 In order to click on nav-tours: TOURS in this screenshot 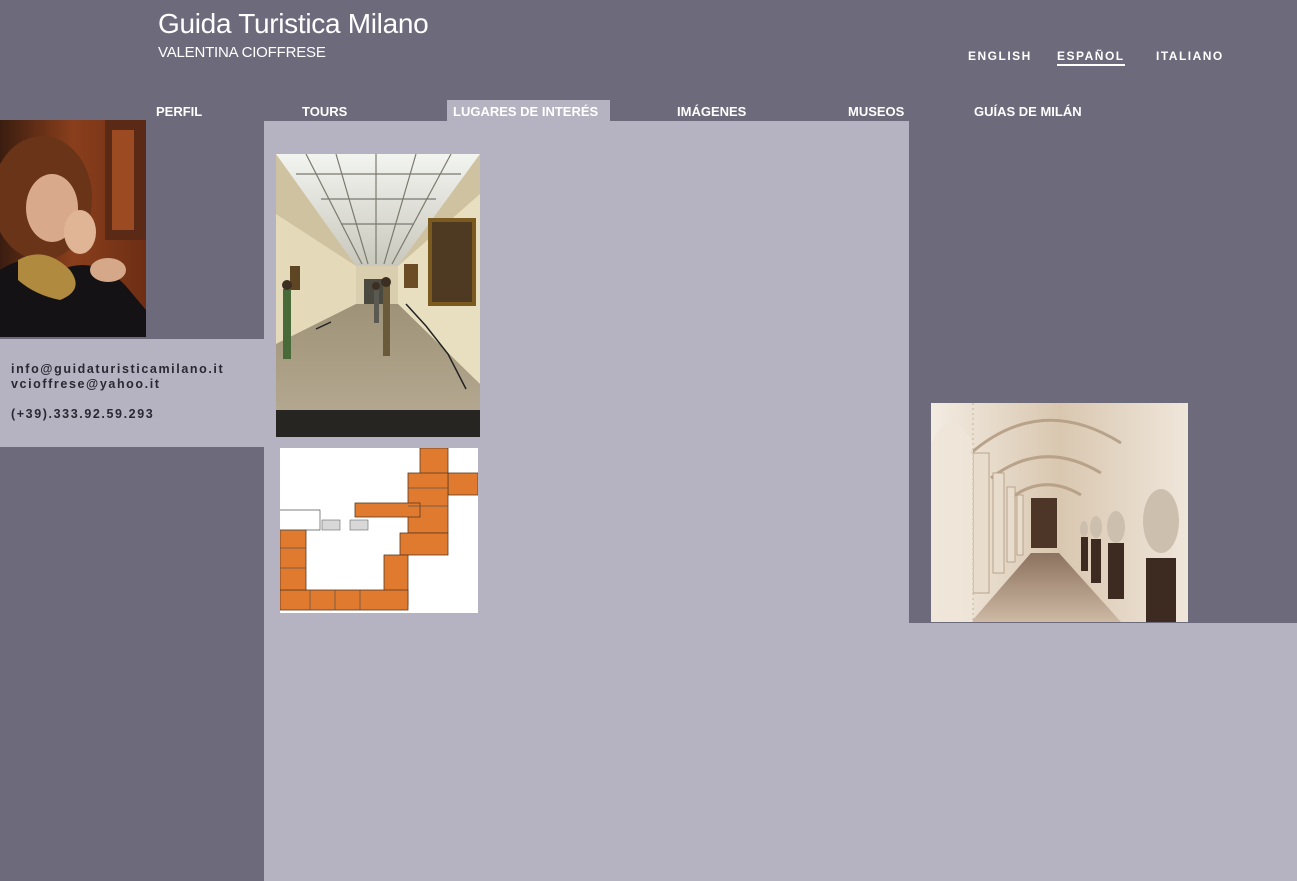, I will do `click(324, 111)`.